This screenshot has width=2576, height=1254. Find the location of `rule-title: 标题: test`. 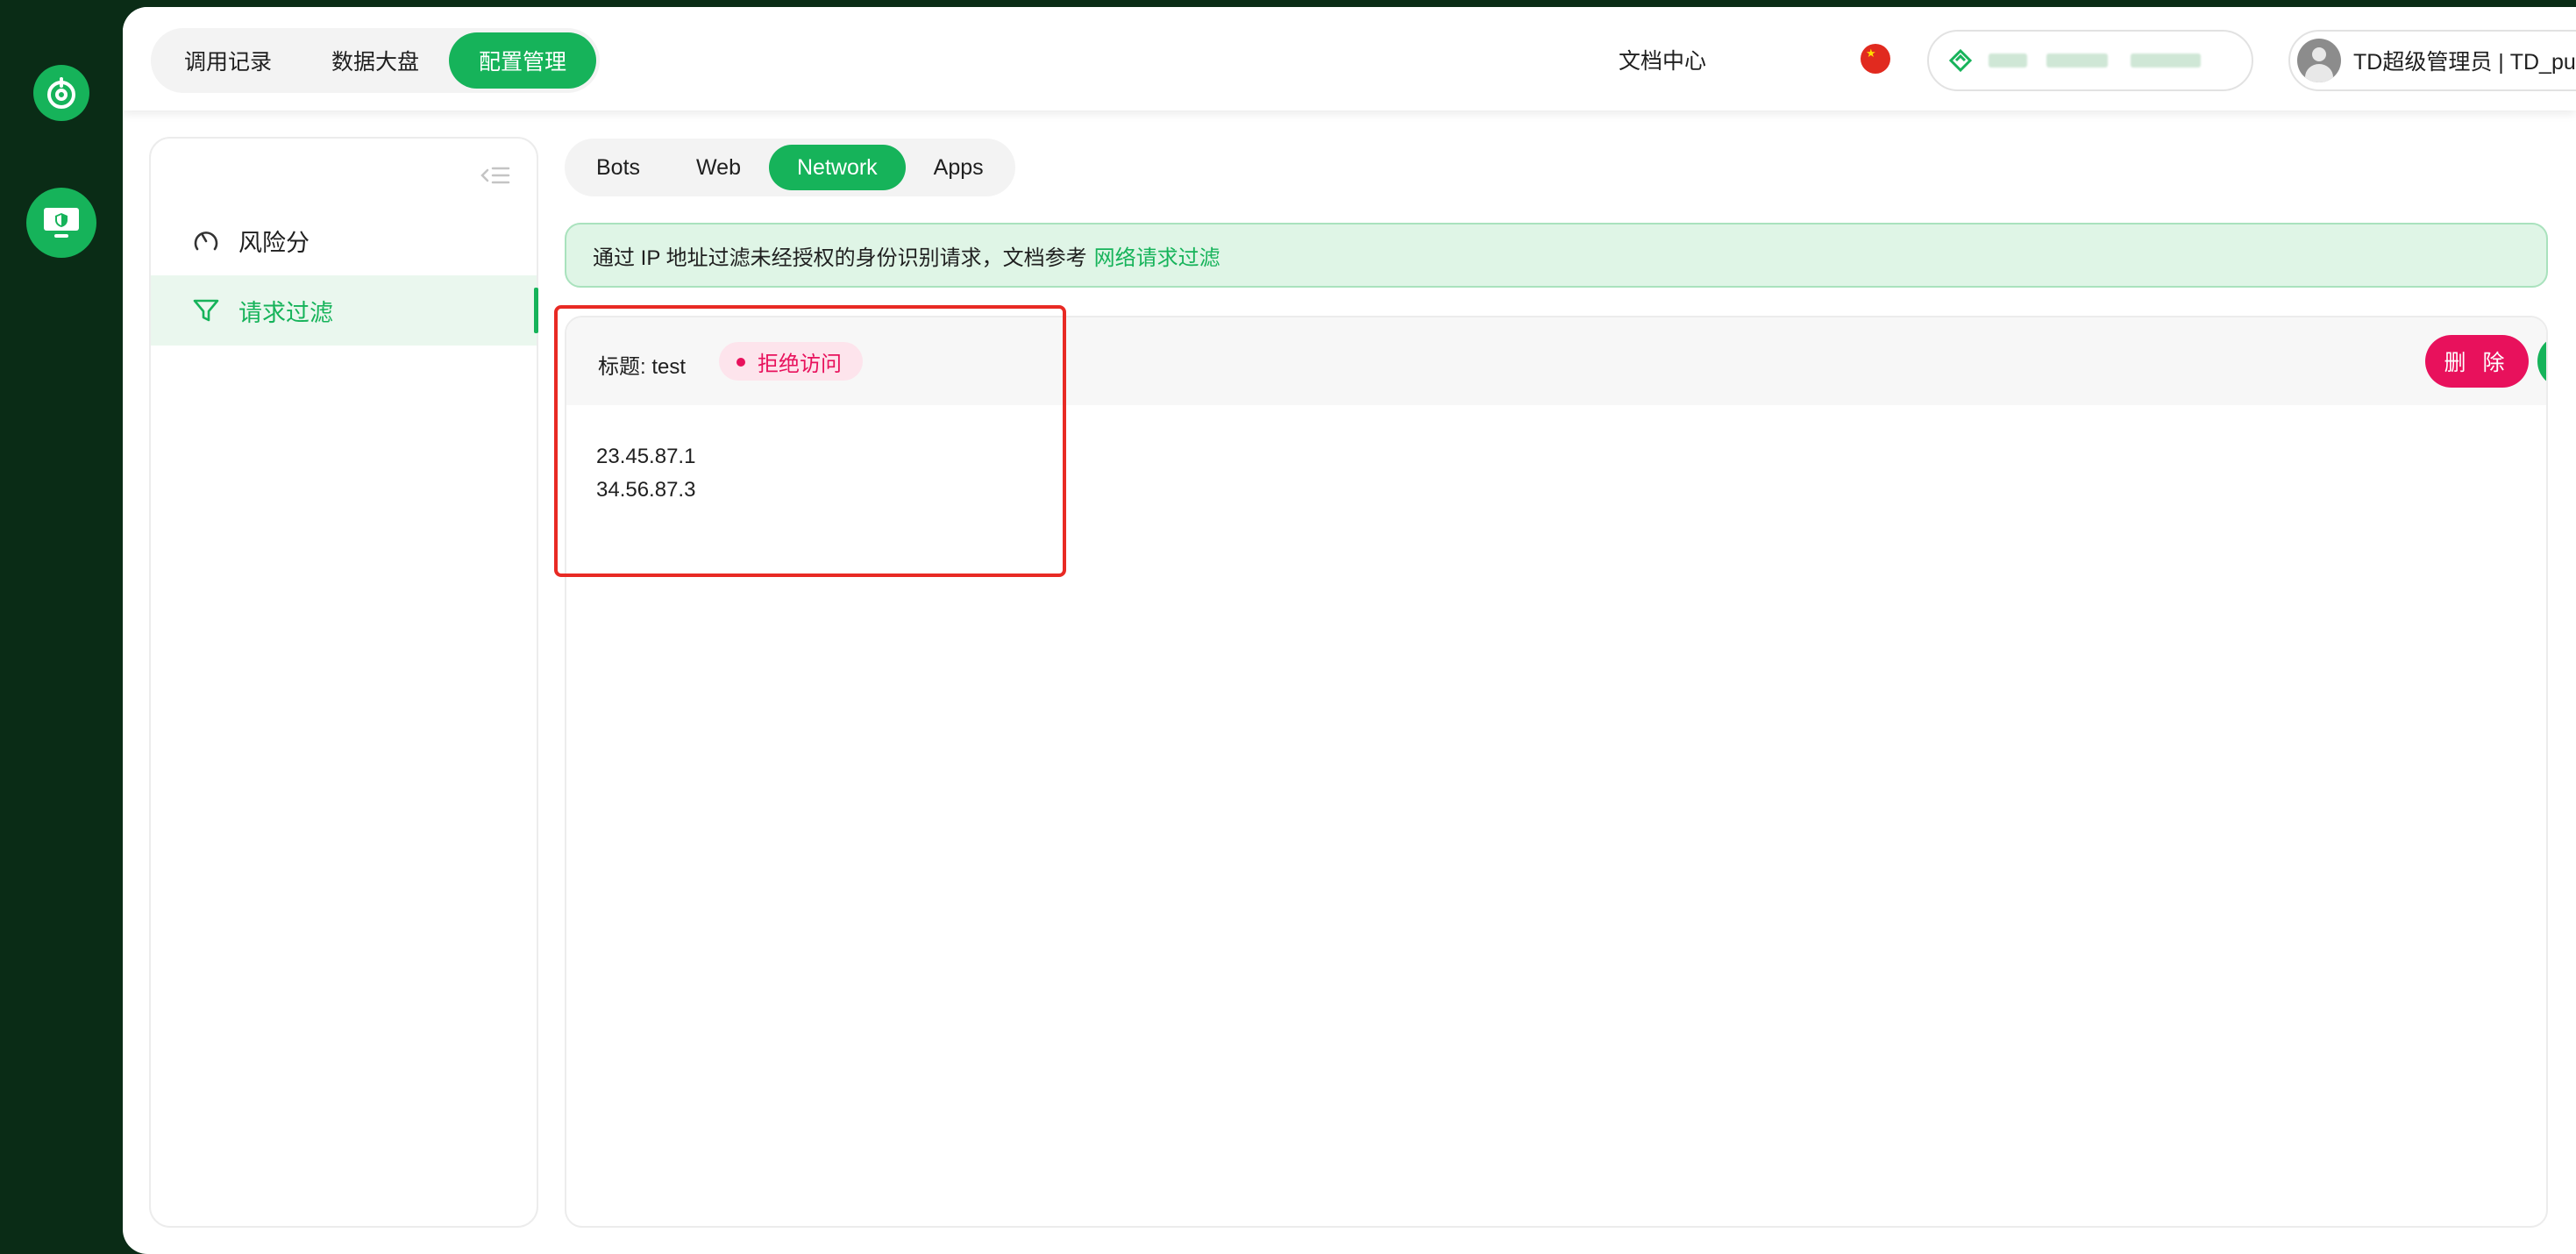

rule-title: 标题: test is located at coordinates (642, 367).